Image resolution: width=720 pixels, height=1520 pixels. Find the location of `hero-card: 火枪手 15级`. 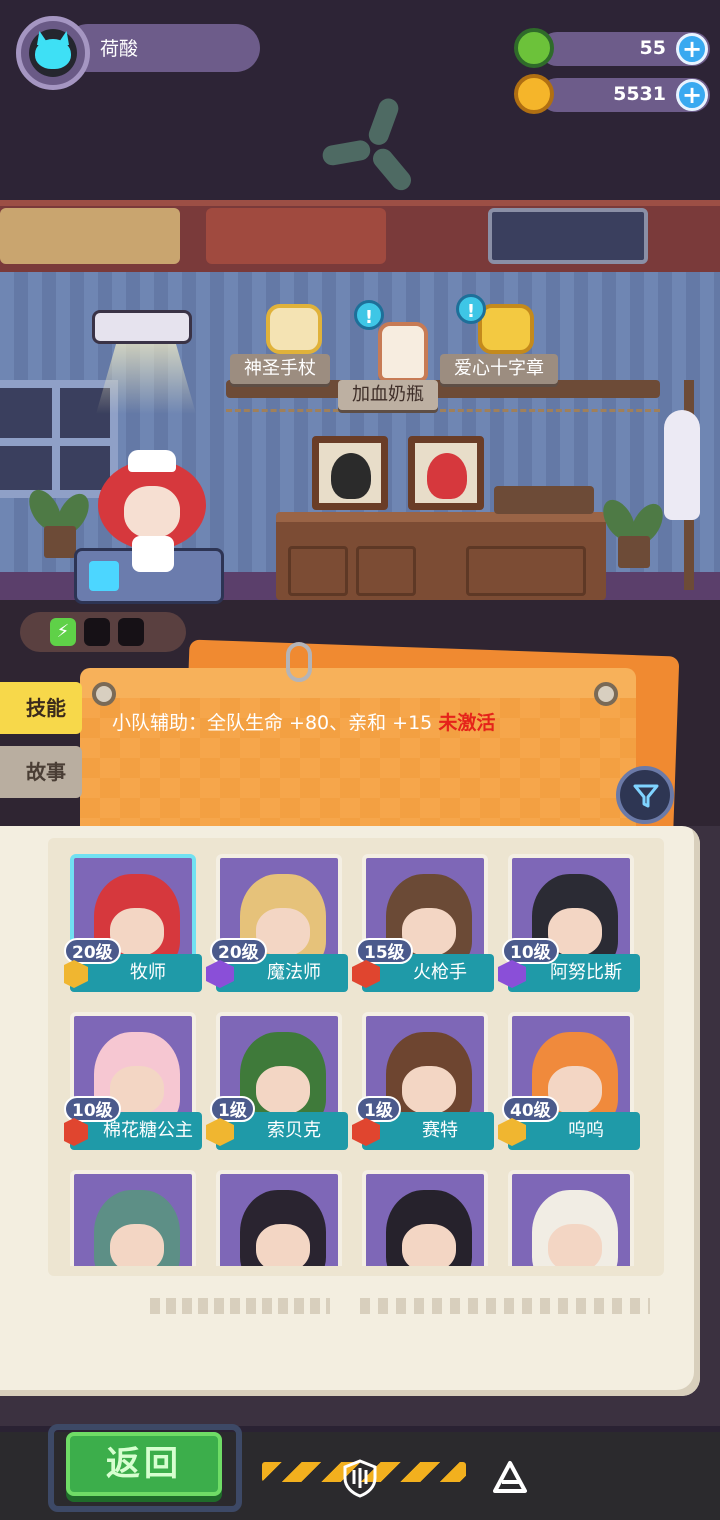

hero-card: 火枪手 15级 is located at coordinates (423, 923).